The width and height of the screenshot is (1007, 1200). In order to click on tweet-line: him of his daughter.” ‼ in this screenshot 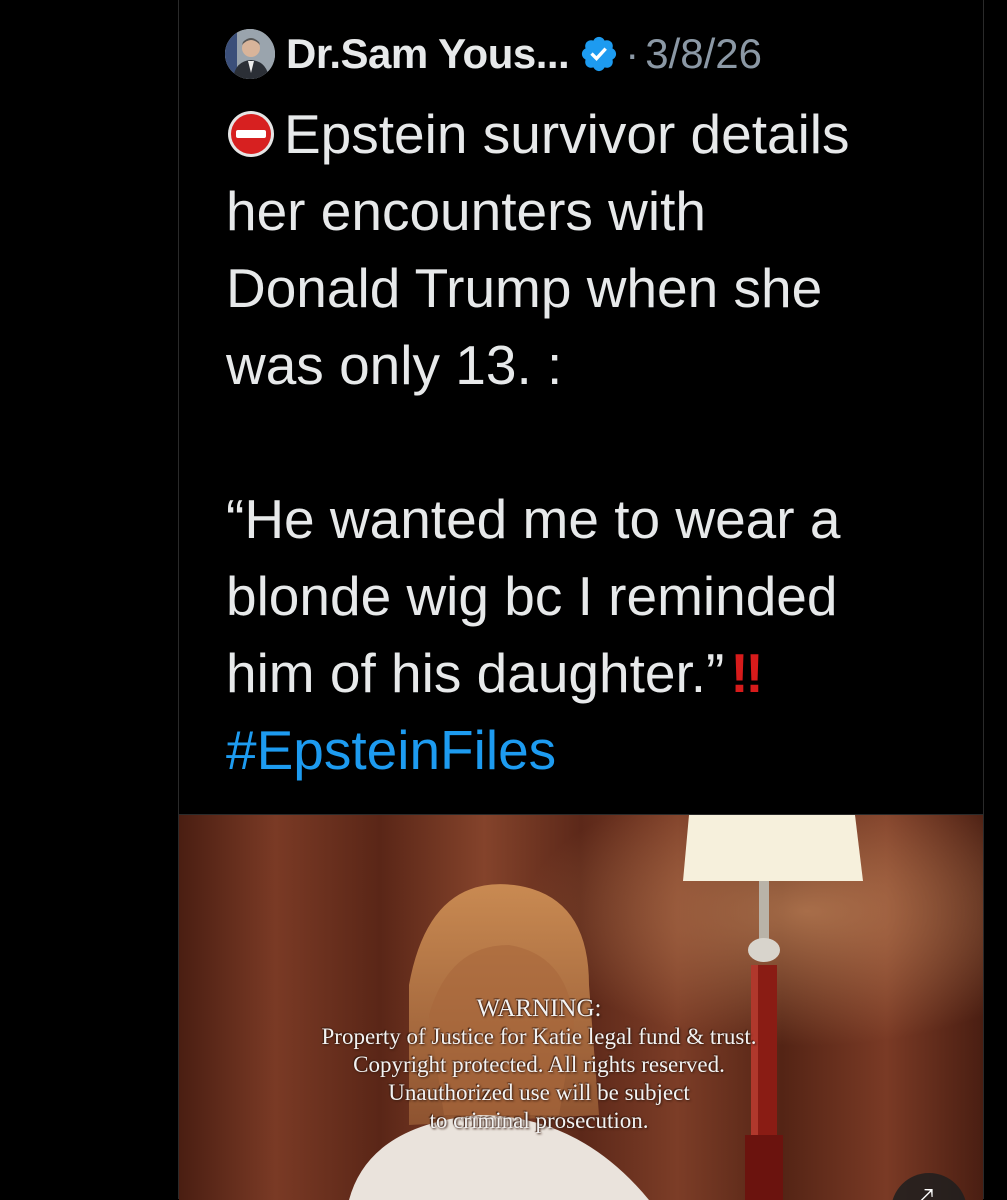, I will do `click(596, 673)`.